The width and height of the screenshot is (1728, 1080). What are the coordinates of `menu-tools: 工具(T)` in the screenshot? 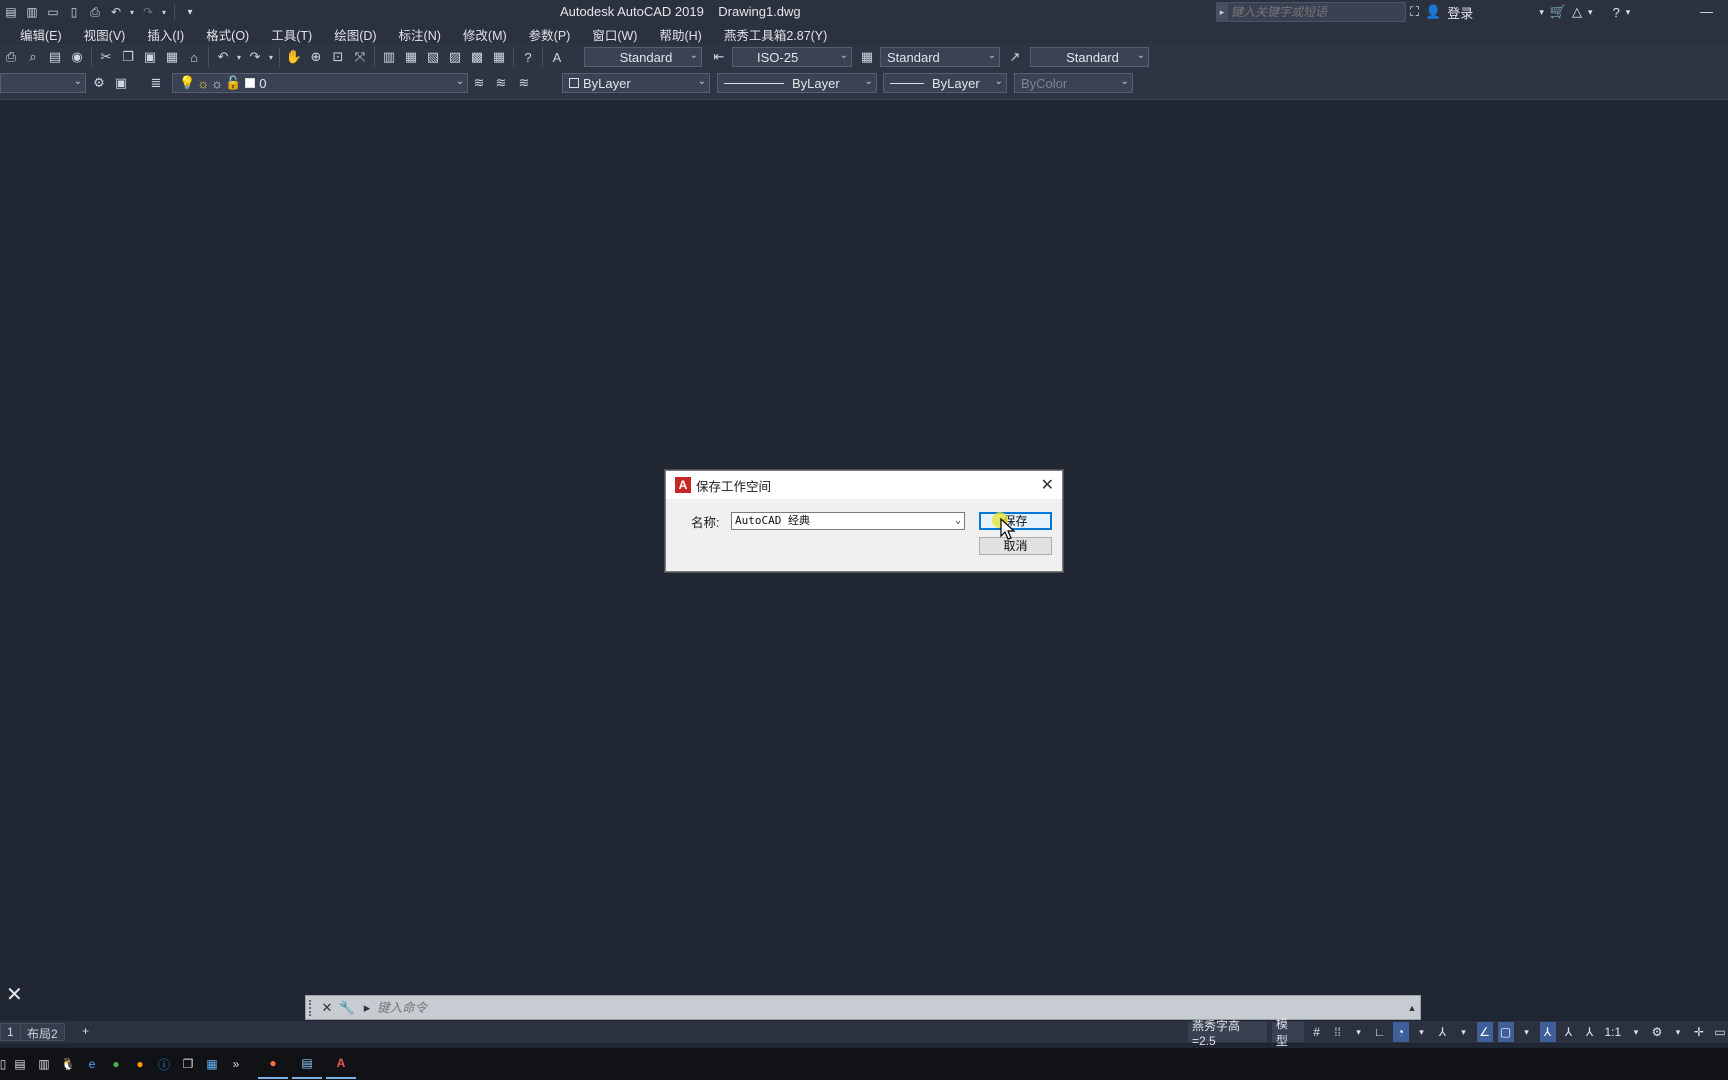 It's located at (291, 34).